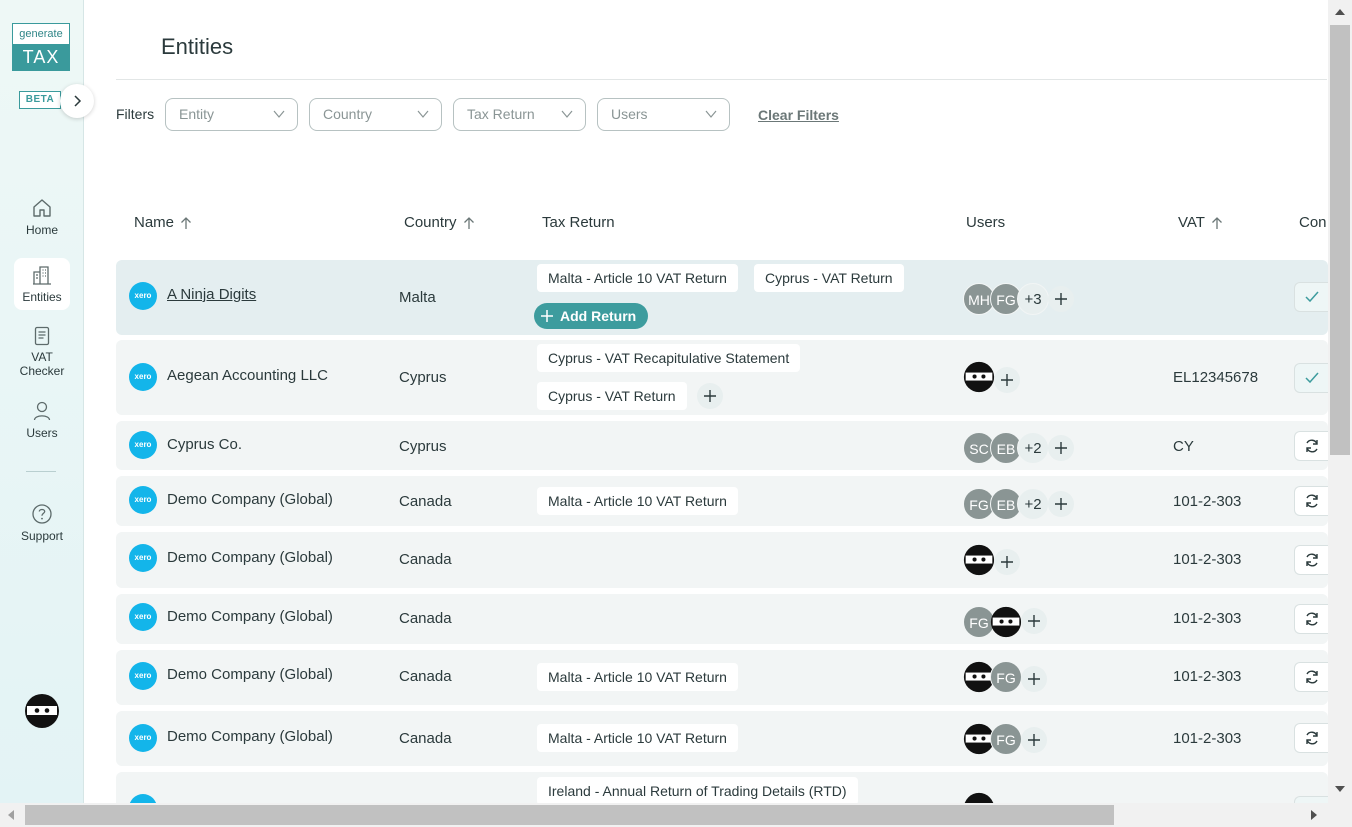  Describe the element at coordinates (1200, 222) in the screenshot. I see `column-header-vat: VAT` at that location.